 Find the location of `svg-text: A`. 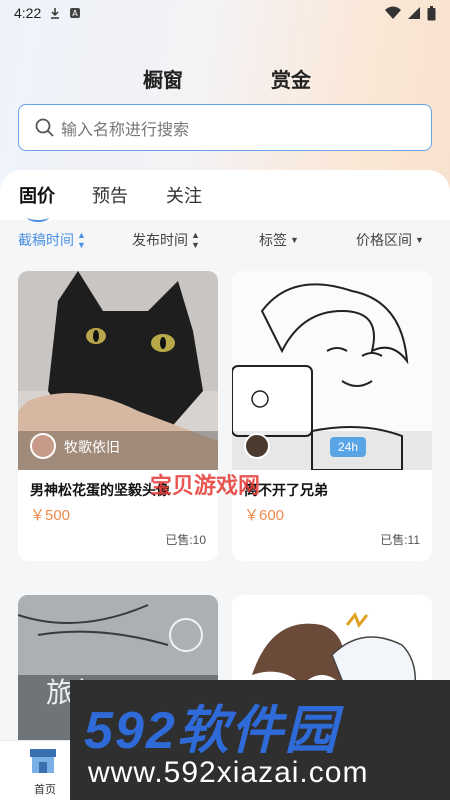

svg-text: A is located at coordinates (76, 13).